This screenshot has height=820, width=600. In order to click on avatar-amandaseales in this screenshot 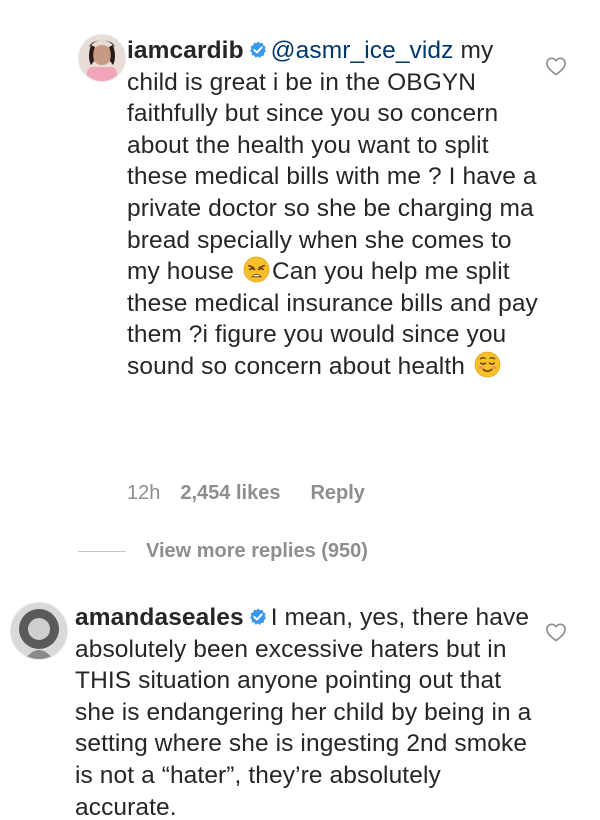, I will do `click(39, 631)`.